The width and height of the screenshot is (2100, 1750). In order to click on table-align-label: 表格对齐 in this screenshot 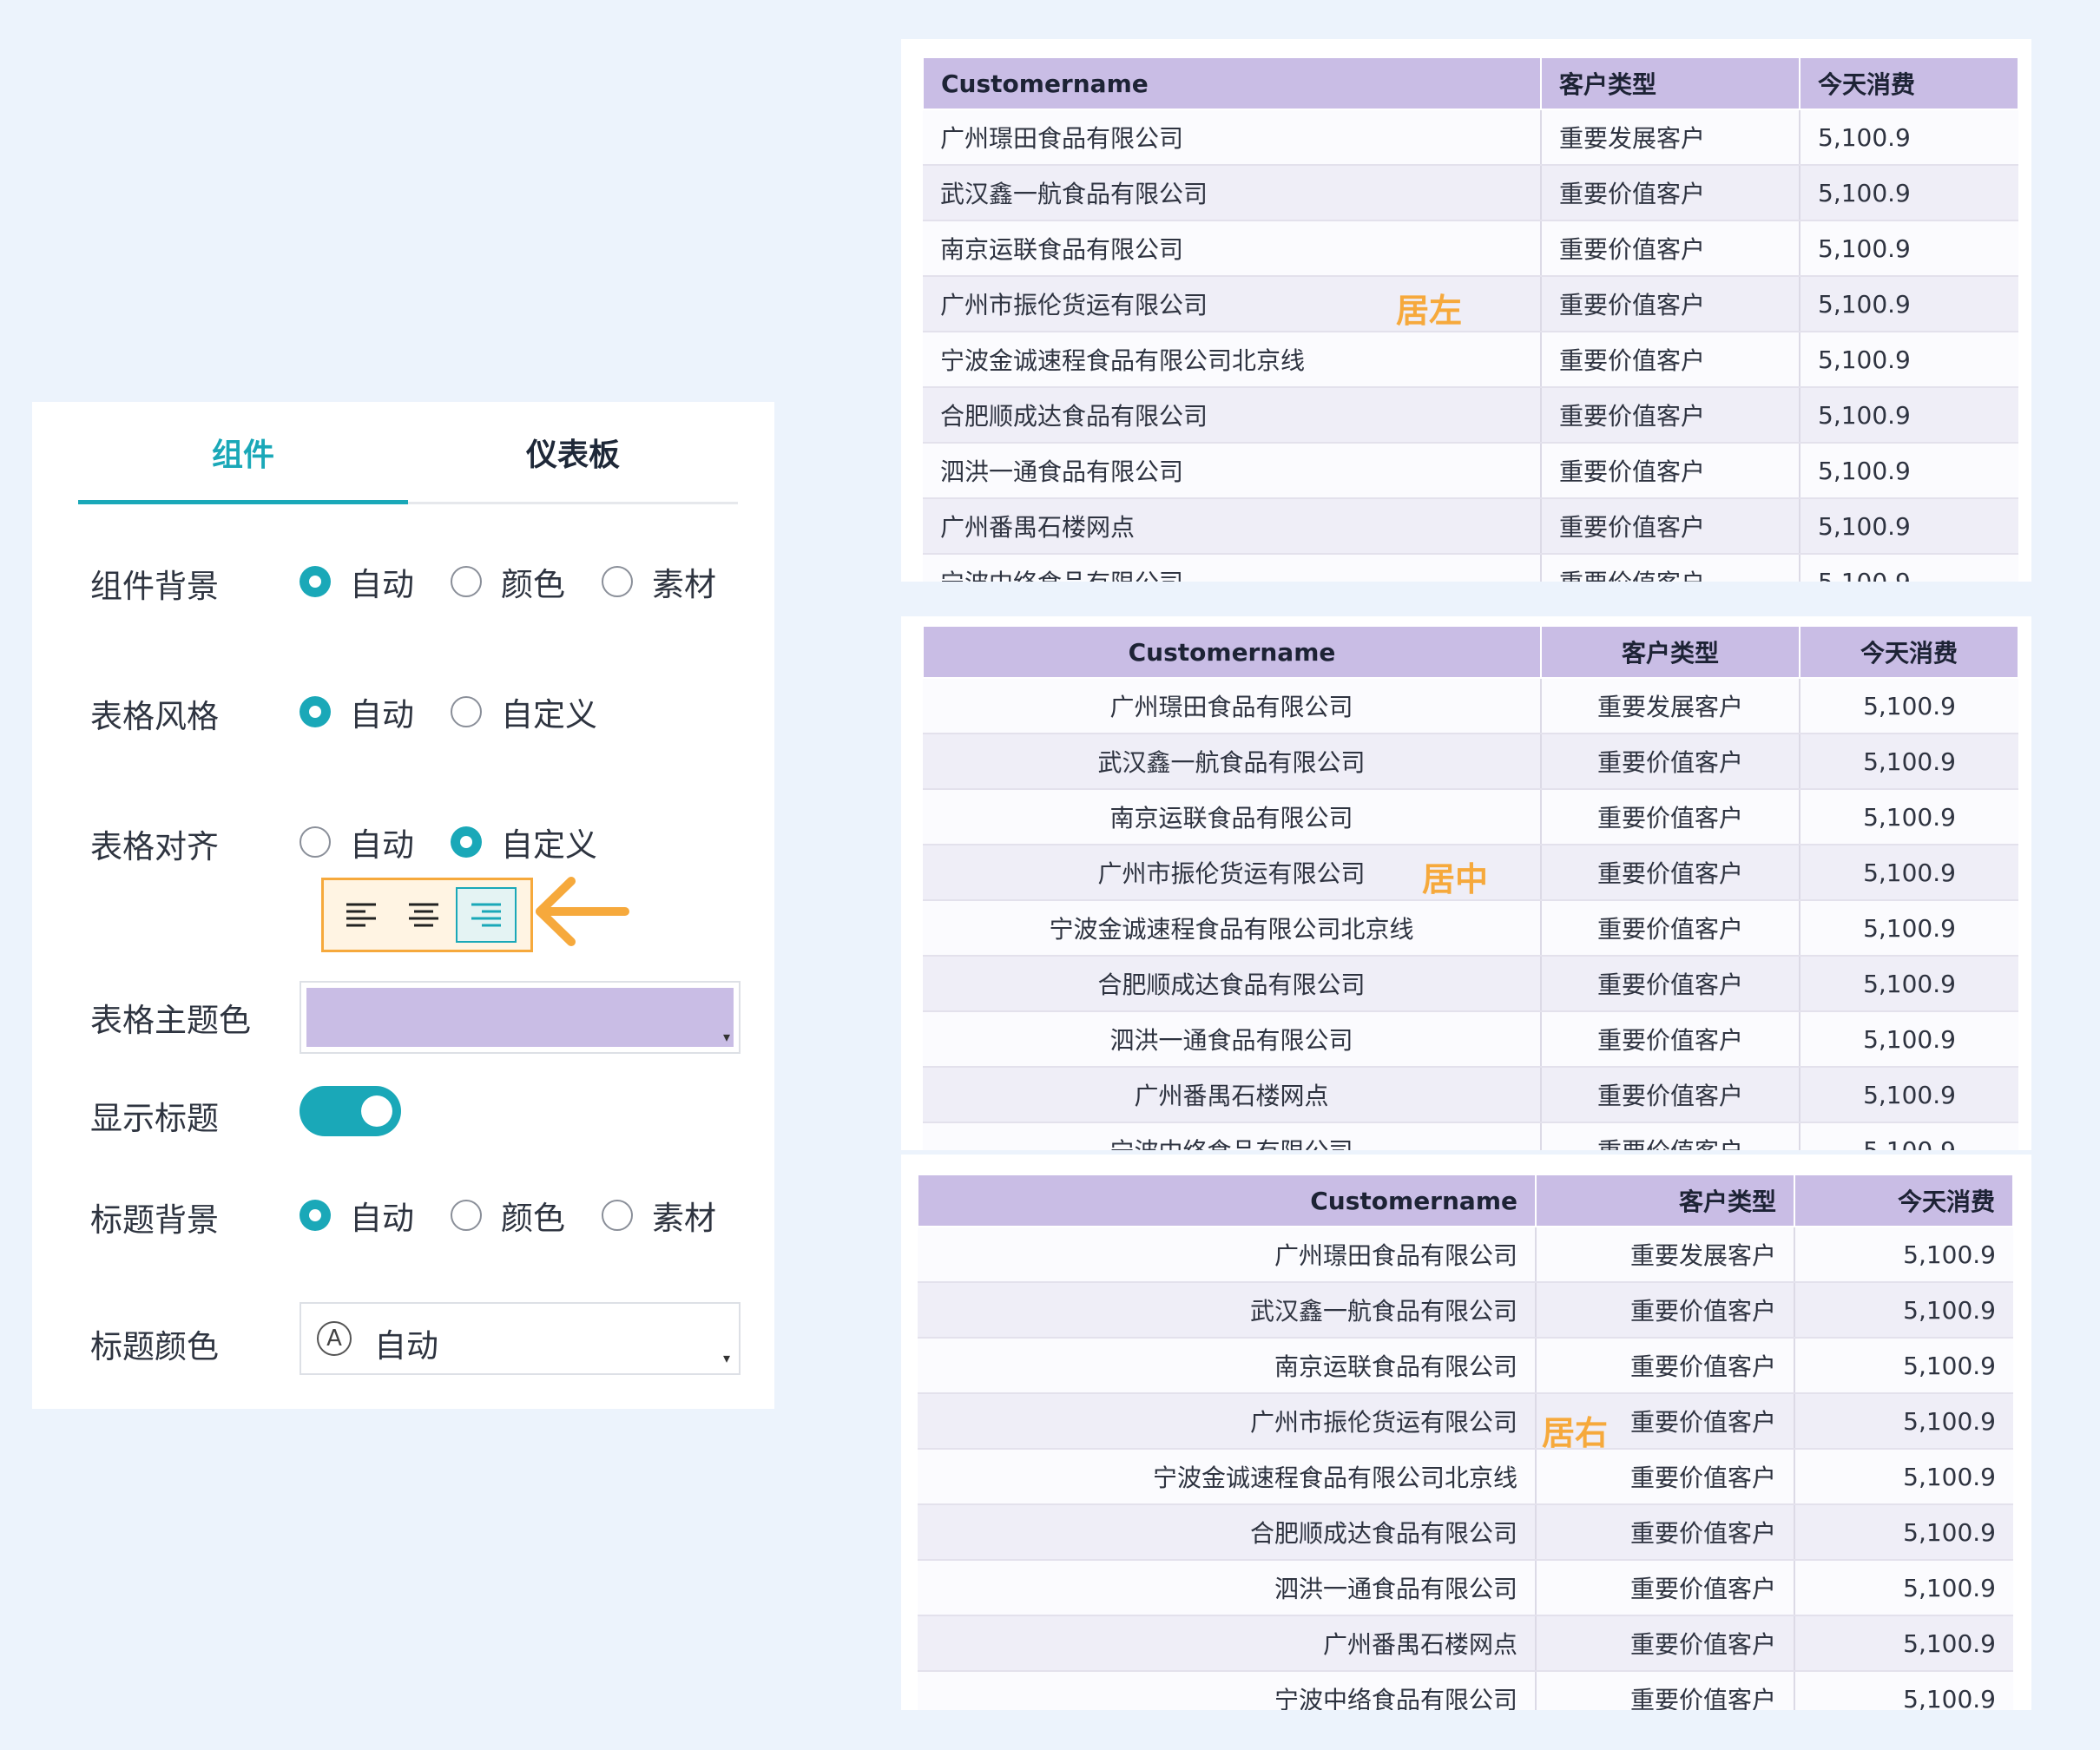, I will do `click(154, 846)`.